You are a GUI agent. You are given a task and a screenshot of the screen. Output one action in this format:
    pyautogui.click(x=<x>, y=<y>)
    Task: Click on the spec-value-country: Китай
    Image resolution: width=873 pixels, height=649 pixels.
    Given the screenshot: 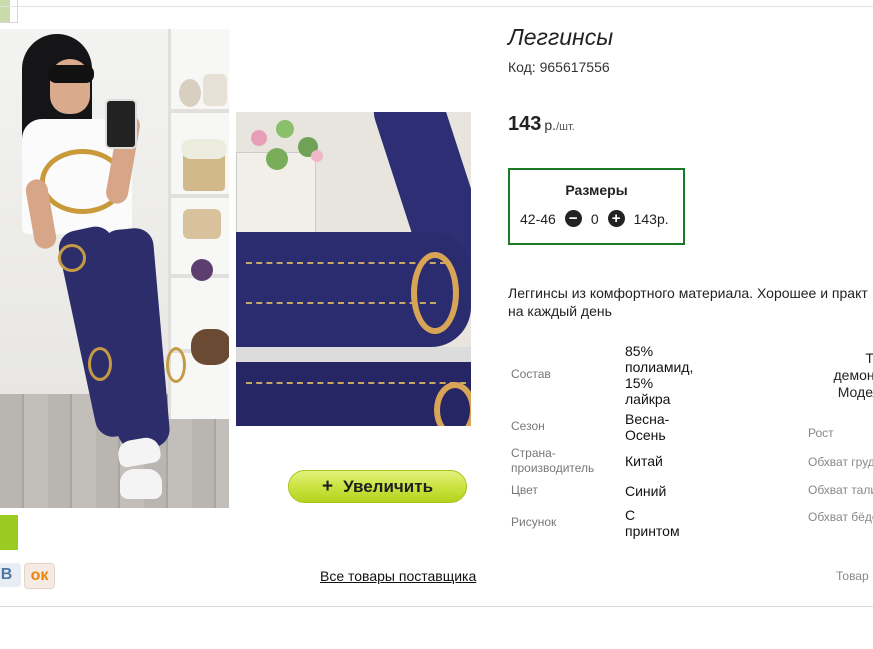 What is the action you would take?
    pyautogui.click(x=644, y=461)
    